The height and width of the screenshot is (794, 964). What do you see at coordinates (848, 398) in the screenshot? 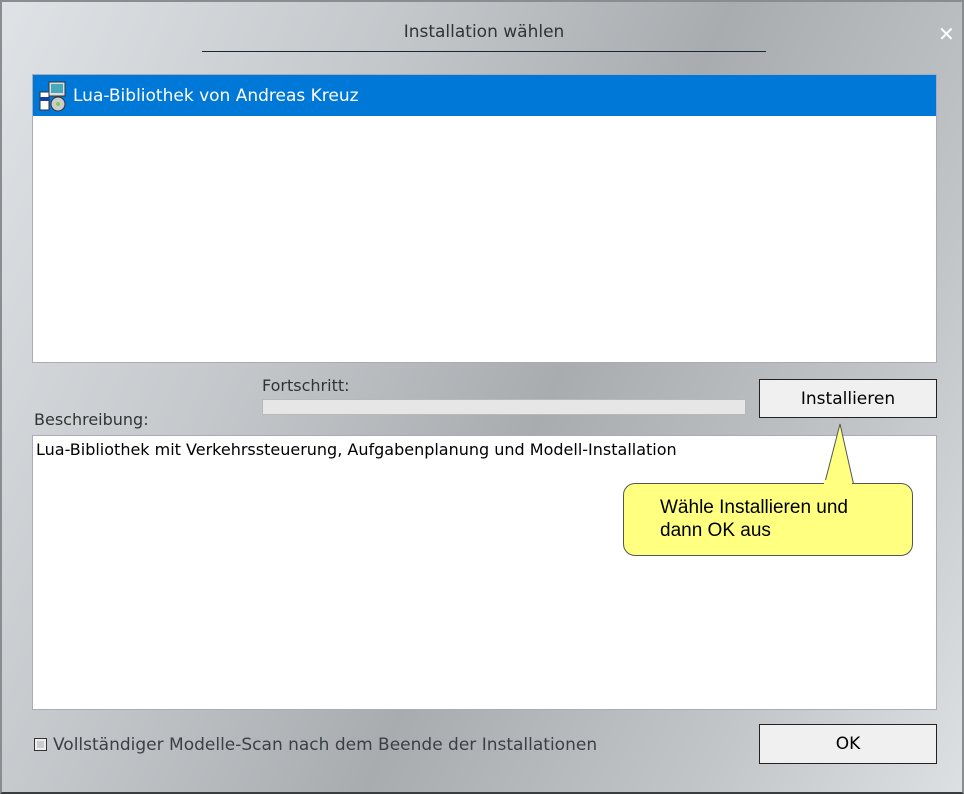
I see `install-button: Installieren` at bounding box center [848, 398].